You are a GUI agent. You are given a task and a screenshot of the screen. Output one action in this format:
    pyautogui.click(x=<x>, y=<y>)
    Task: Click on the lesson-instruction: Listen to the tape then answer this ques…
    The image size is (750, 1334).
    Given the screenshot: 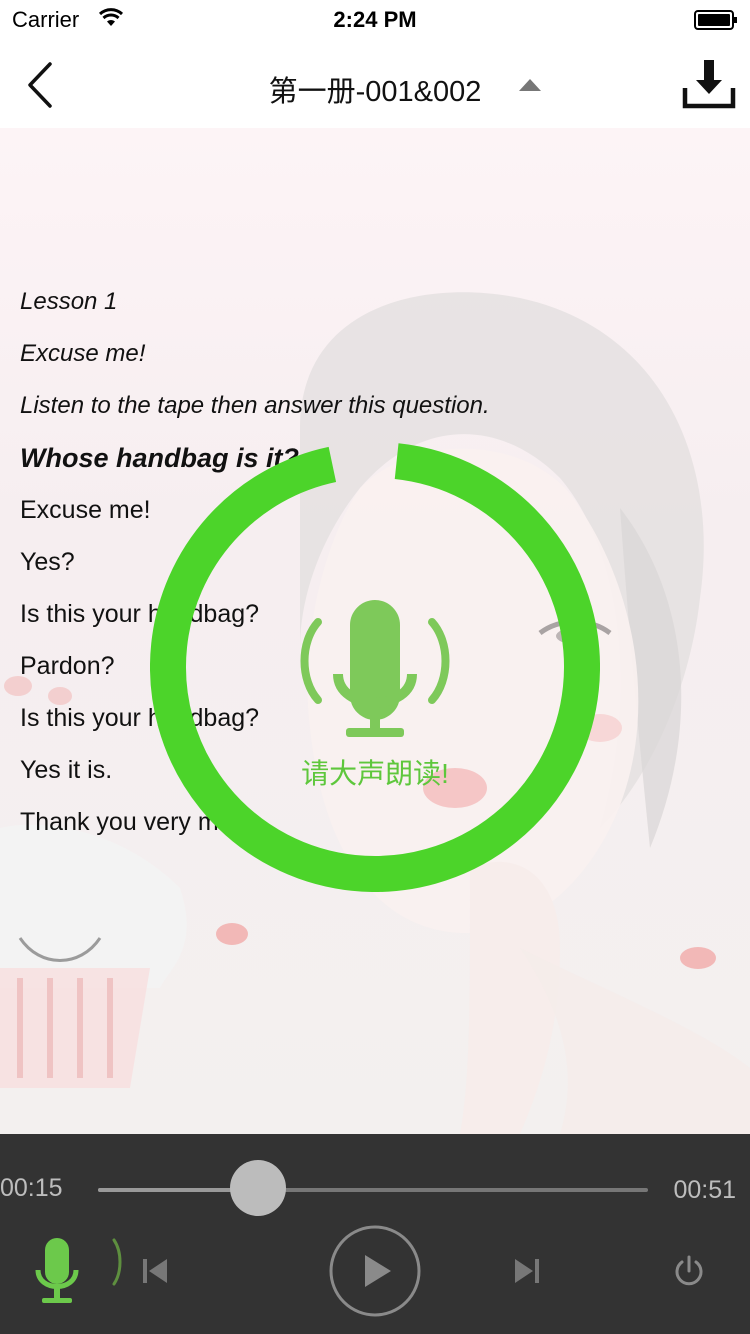 What is the action you would take?
    pyautogui.click(x=255, y=405)
    